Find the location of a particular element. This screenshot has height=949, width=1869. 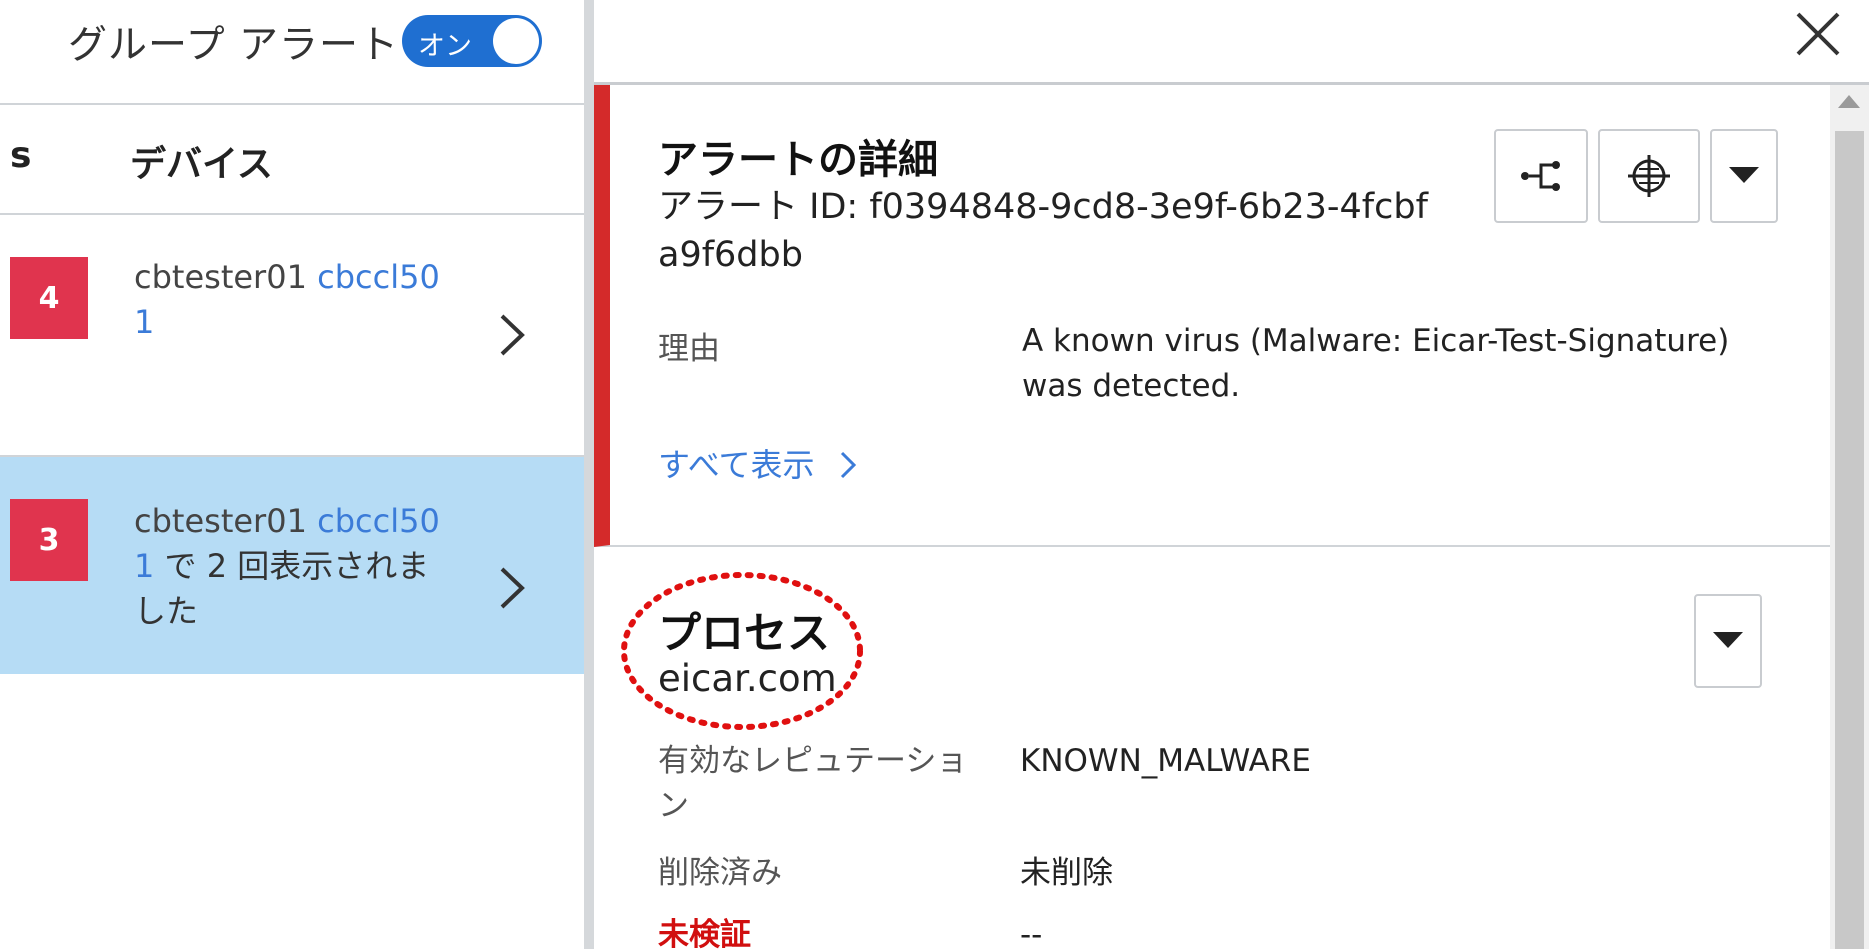

show-all-label: すべて表示 is located at coordinates (736, 465).